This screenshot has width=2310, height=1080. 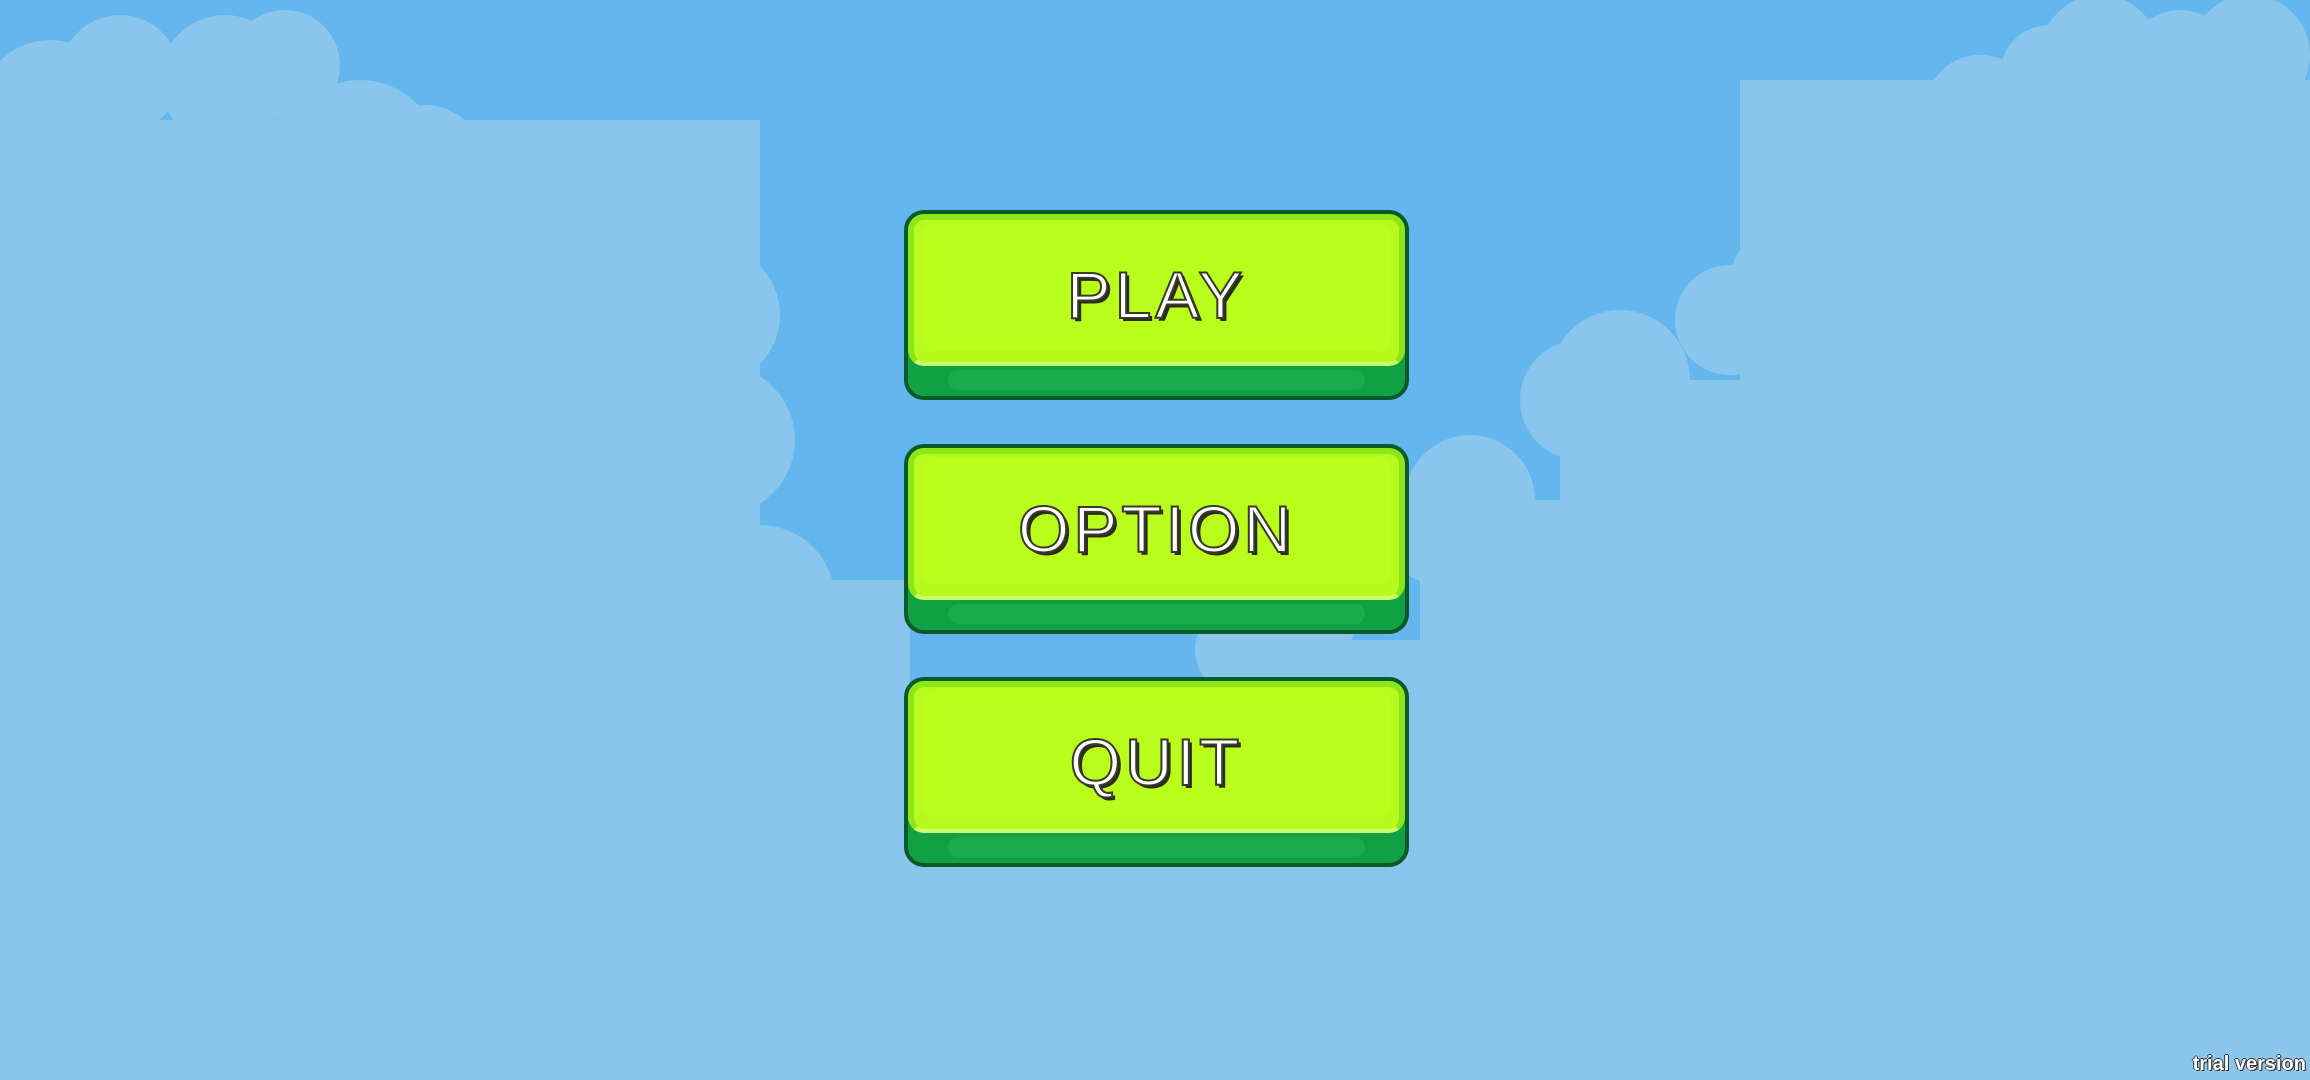 I want to click on option-button: OPTION, so click(x=1156, y=539).